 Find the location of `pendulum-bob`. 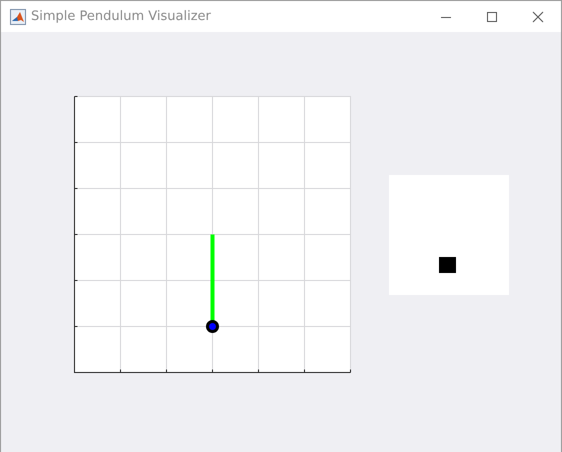

pendulum-bob is located at coordinates (212, 326).